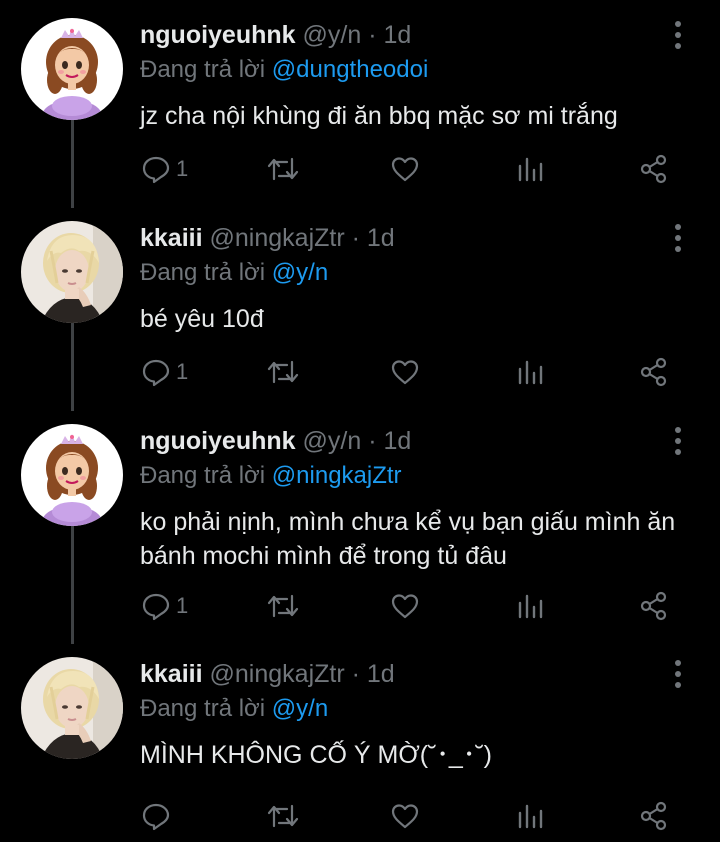 This screenshot has width=720, height=842. I want to click on tweet-text: bé yêu 10đ, so click(202, 319).